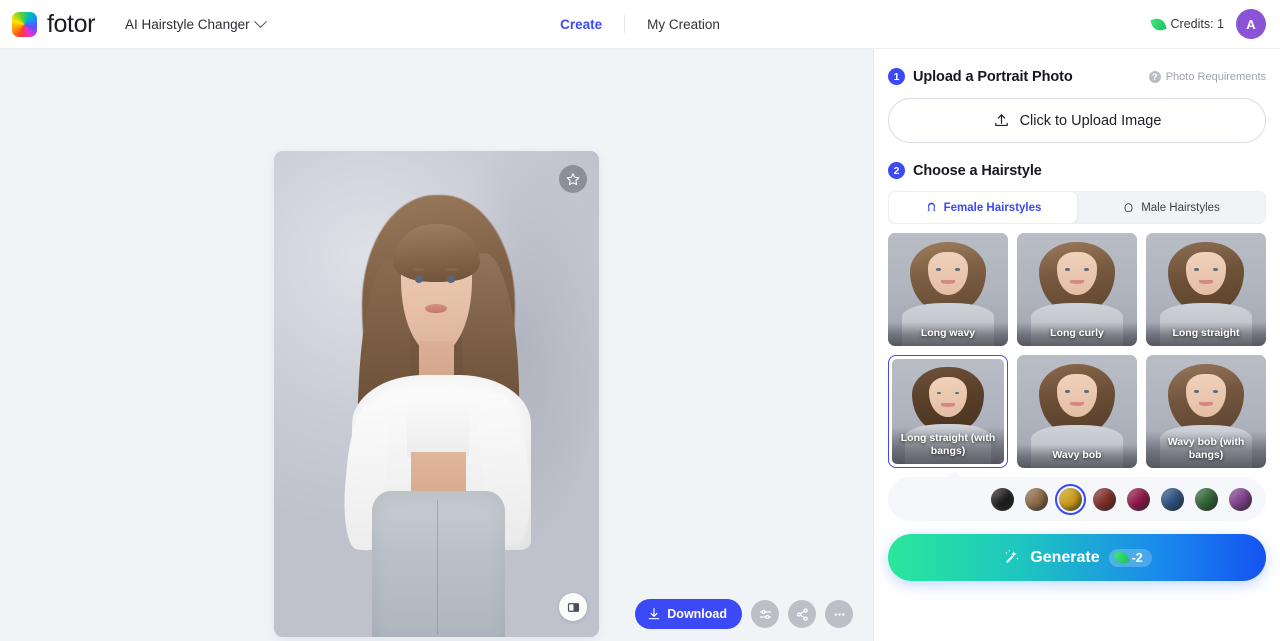 The height and width of the screenshot is (641, 1280). Describe the element at coordinates (419, 279) in the screenshot. I see `portrait-eye-left` at that location.